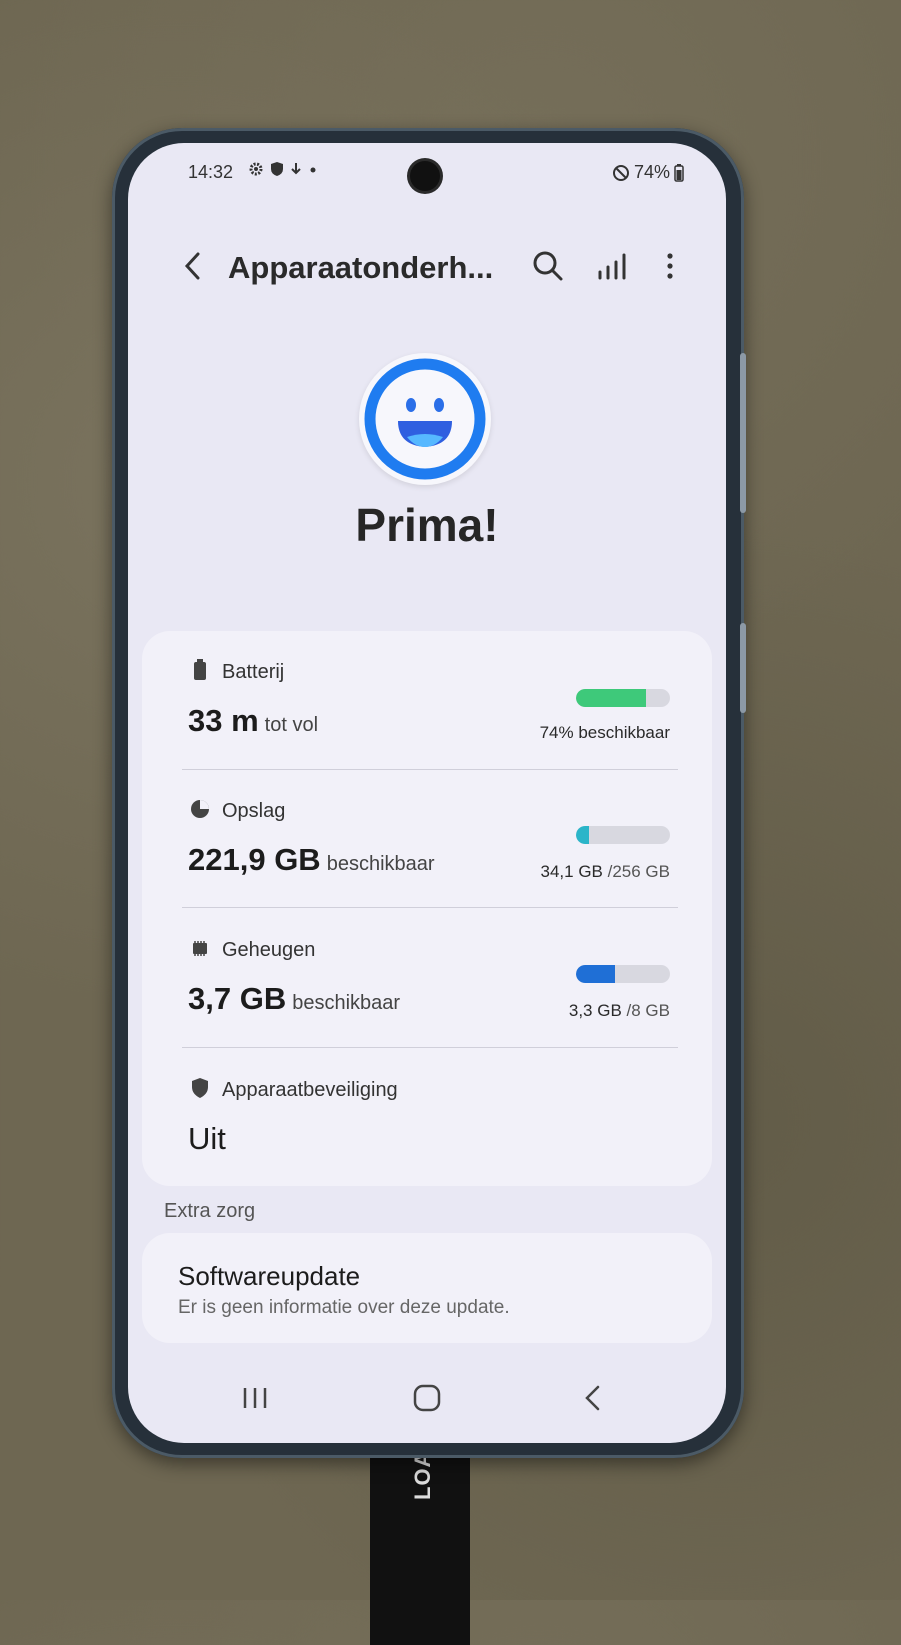  What do you see at coordinates (294, 998) in the screenshot?
I see `memory-value: 3,7 GB beschikbaar` at bounding box center [294, 998].